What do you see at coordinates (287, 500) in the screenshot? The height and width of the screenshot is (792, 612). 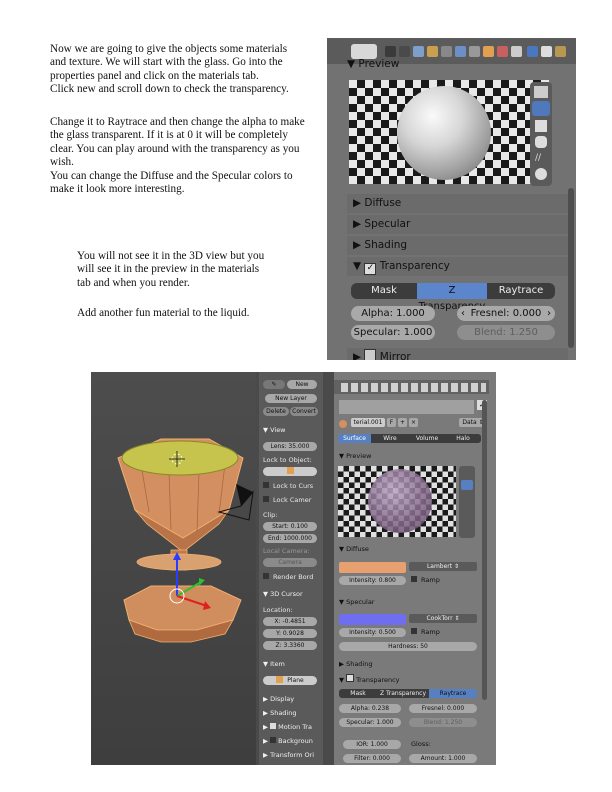 I see `lock-camera-checkbox: Lock Camer` at bounding box center [287, 500].